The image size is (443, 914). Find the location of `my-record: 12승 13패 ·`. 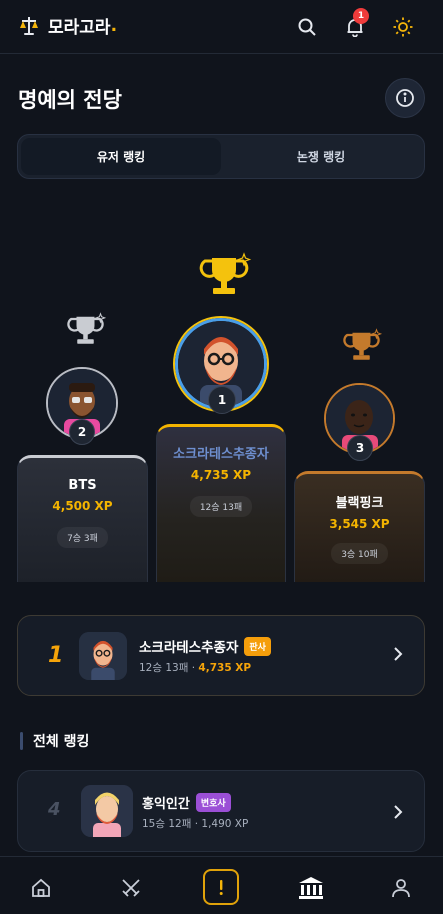

my-record: 12승 13패 · is located at coordinates (169, 668).